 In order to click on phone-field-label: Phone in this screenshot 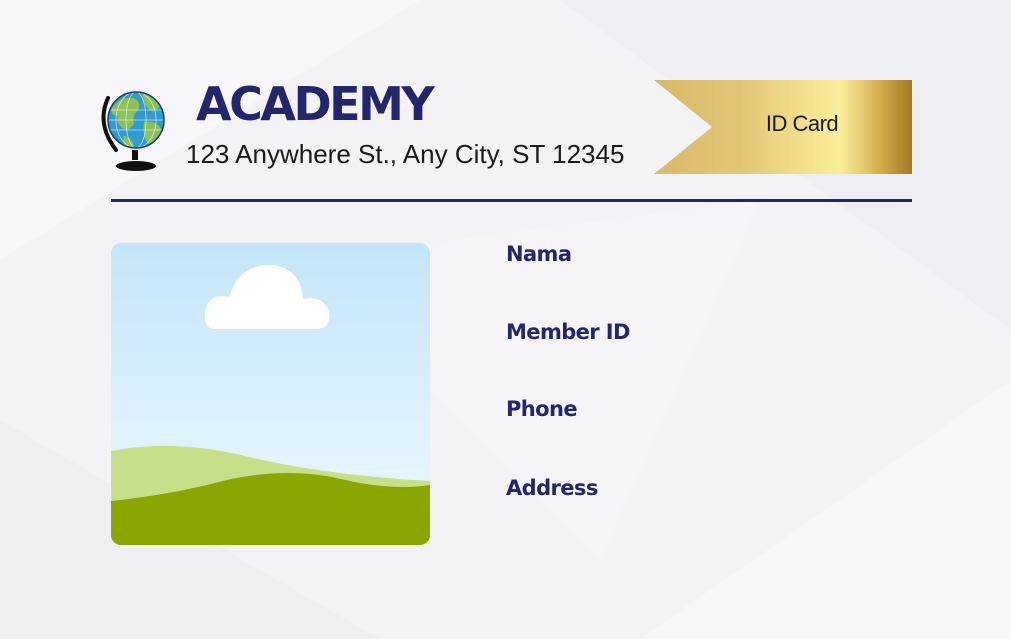, I will do `click(542, 409)`.